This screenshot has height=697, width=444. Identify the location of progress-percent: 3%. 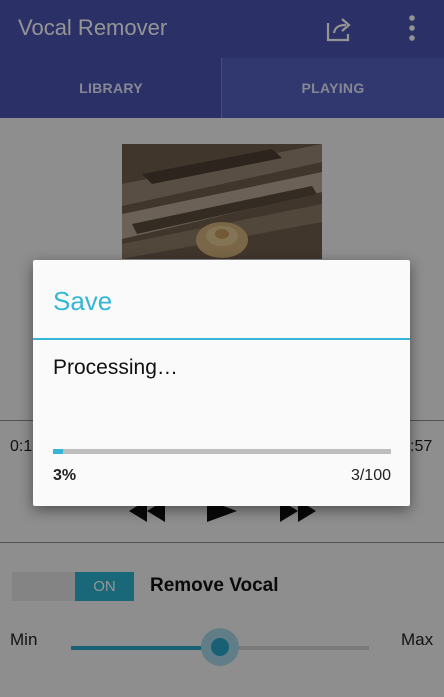
(65, 475).